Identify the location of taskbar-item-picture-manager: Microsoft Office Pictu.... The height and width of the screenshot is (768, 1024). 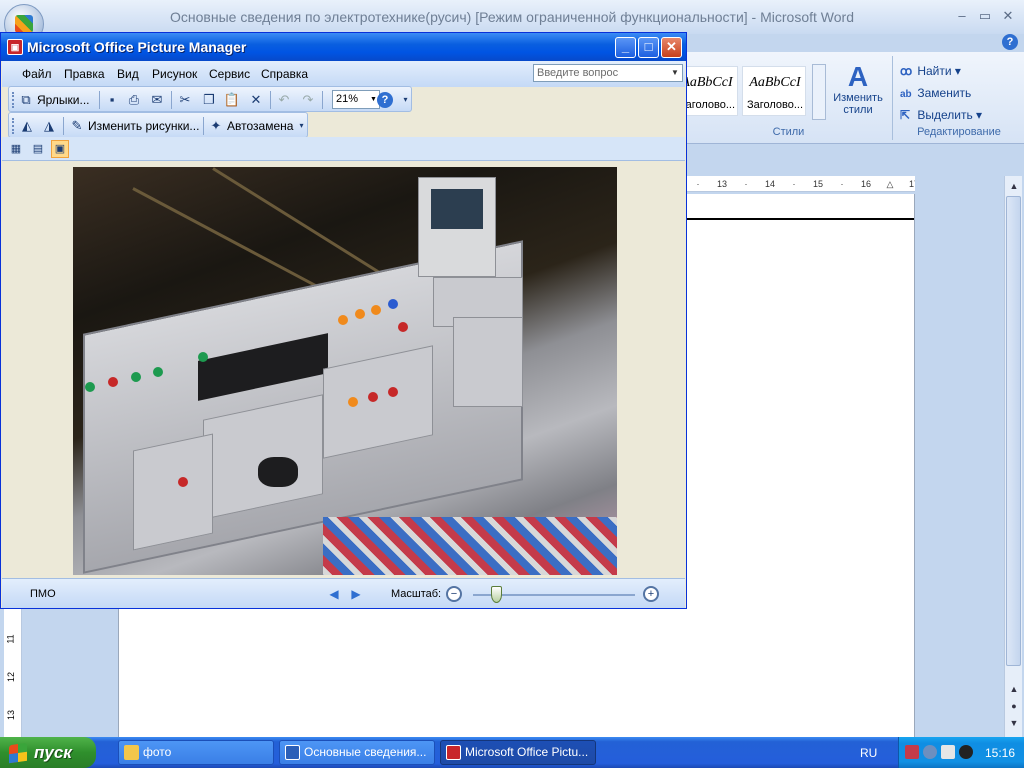
(518, 752).